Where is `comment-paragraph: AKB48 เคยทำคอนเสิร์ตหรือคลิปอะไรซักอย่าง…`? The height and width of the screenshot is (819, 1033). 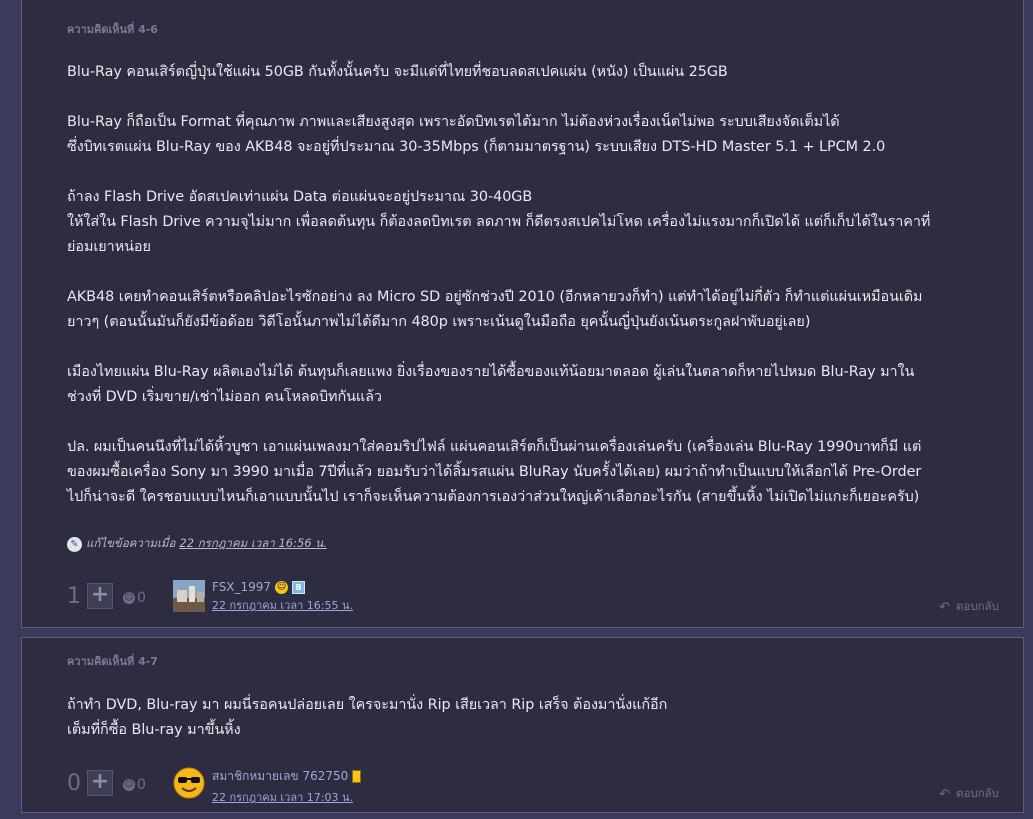
comment-paragraph: AKB48 เคยทำคอนเสิร์ตหรือคลิปอะไรซักอย่าง… is located at coordinates (495, 309).